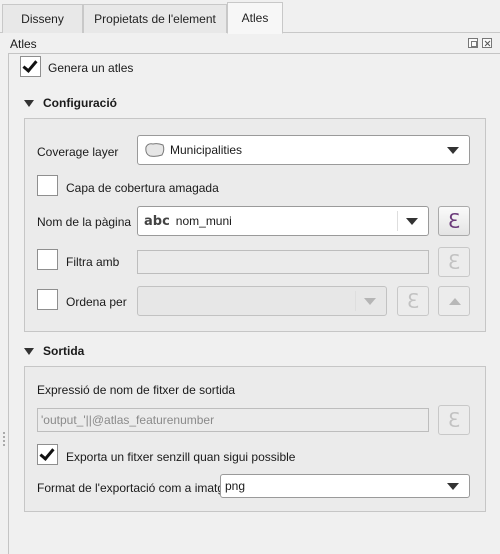 Image resolution: width=500 pixels, height=554 pixels. I want to click on tab-label: Disseny, so click(42, 19).